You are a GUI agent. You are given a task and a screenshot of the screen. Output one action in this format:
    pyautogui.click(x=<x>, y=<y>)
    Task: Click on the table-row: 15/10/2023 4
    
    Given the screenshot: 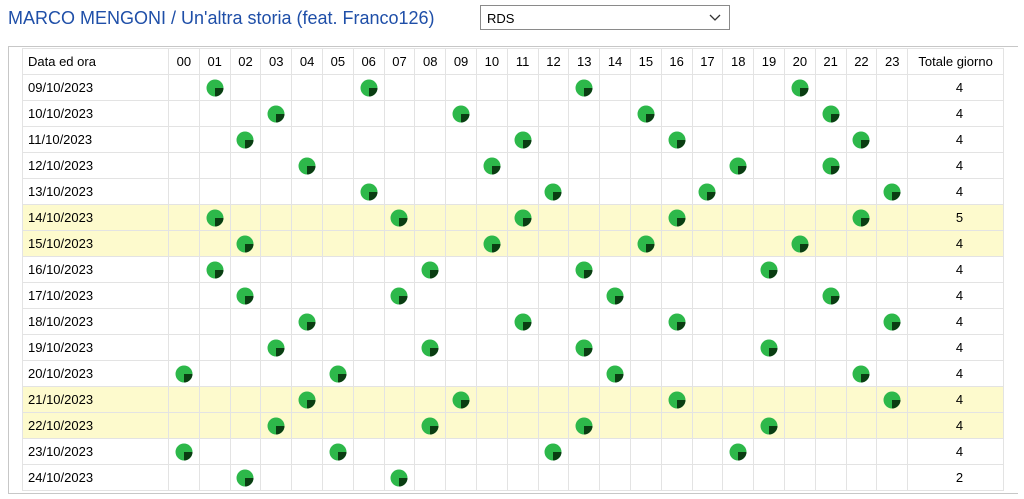 What is the action you would take?
    pyautogui.click(x=513, y=243)
    